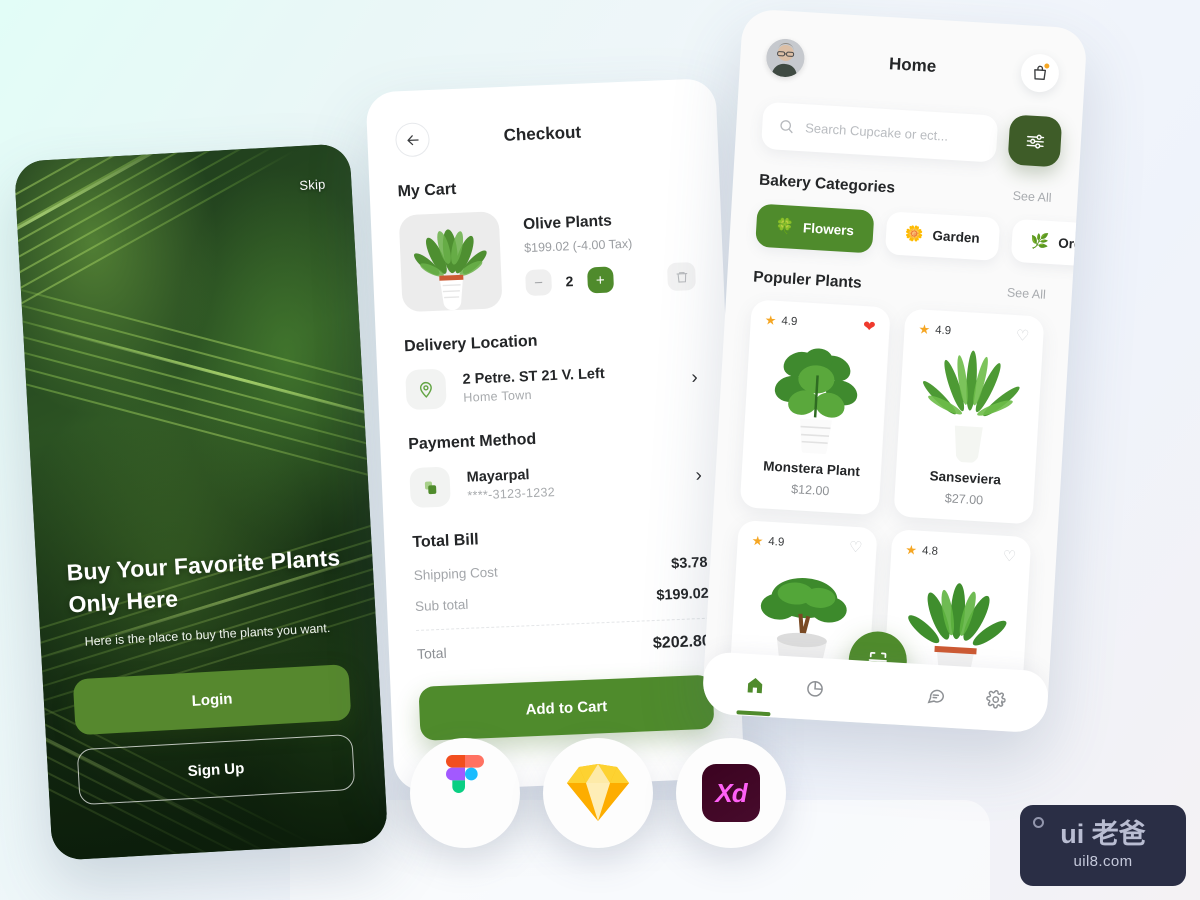 The width and height of the screenshot is (1200, 900). What do you see at coordinates (566, 707) in the screenshot?
I see `add-to-cart-button: Add to Cart` at bounding box center [566, 707].